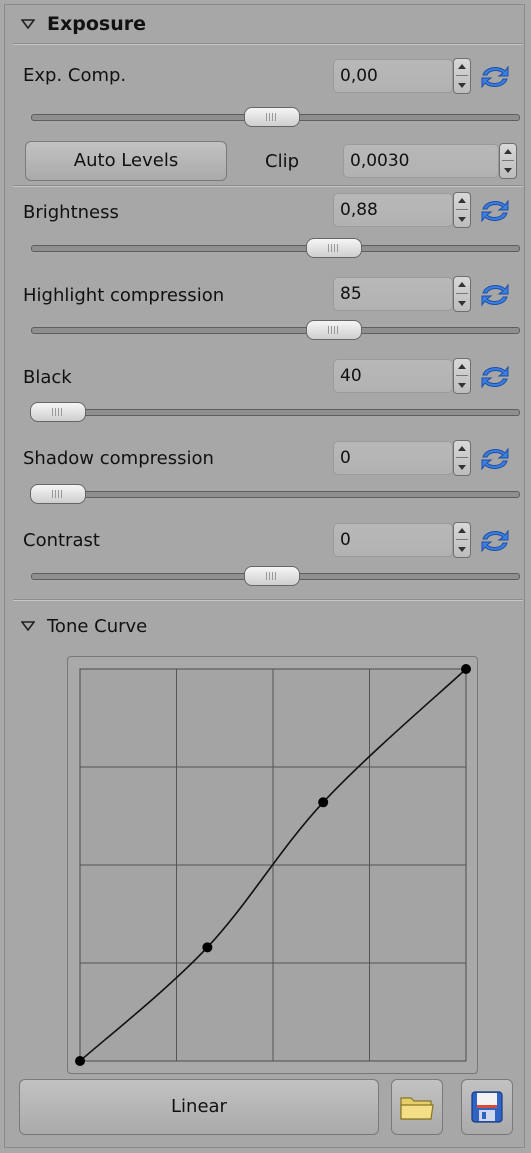  Describe the element at coordinates (462, 458) in the screenshot. I see `shadow-compression-spinner` at that location.